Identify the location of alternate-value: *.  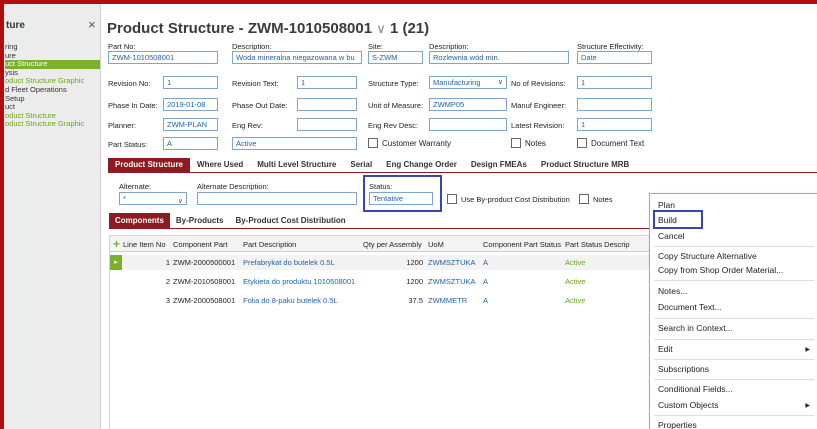
(124, 198).